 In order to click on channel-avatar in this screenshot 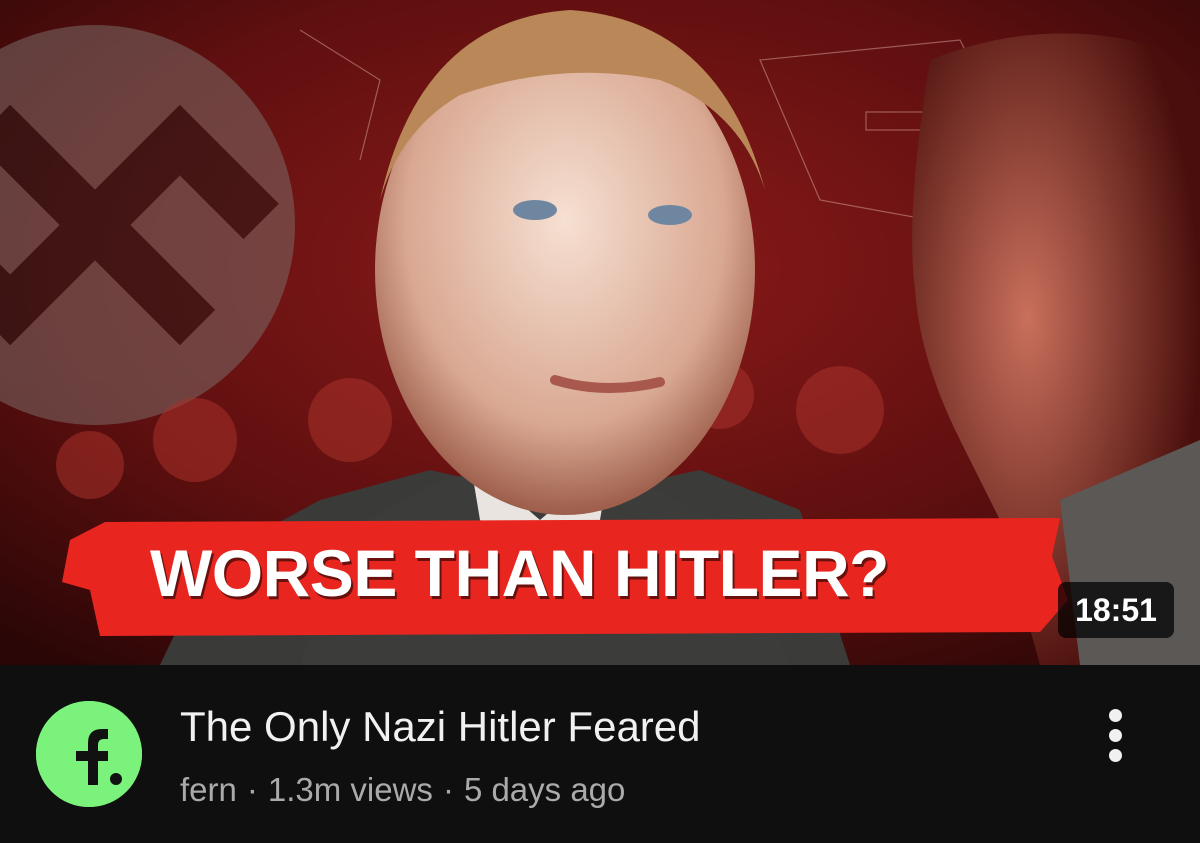, I will do `click(89, 754)`.